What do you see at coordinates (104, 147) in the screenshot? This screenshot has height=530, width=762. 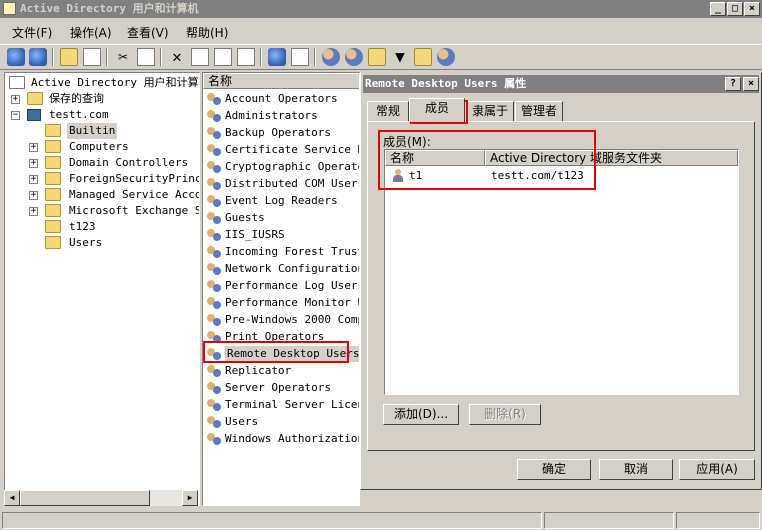 I see `tree-item-computers: + Computers` at bounding box center [104, 147].